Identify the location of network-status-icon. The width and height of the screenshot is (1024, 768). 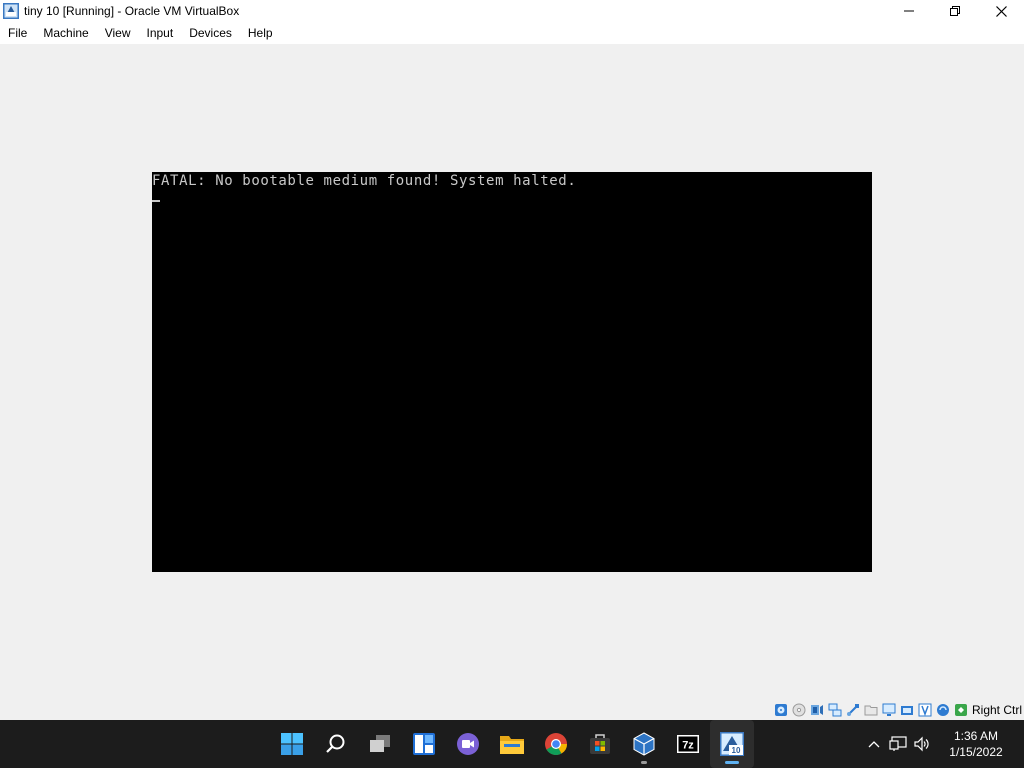
(898, 743).